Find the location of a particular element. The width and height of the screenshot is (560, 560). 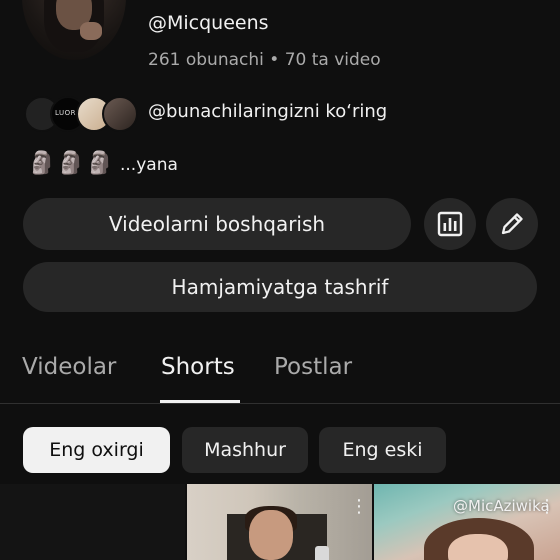

filter-chip-latest: Eng oxirgi is located at coordinates (96, 450).